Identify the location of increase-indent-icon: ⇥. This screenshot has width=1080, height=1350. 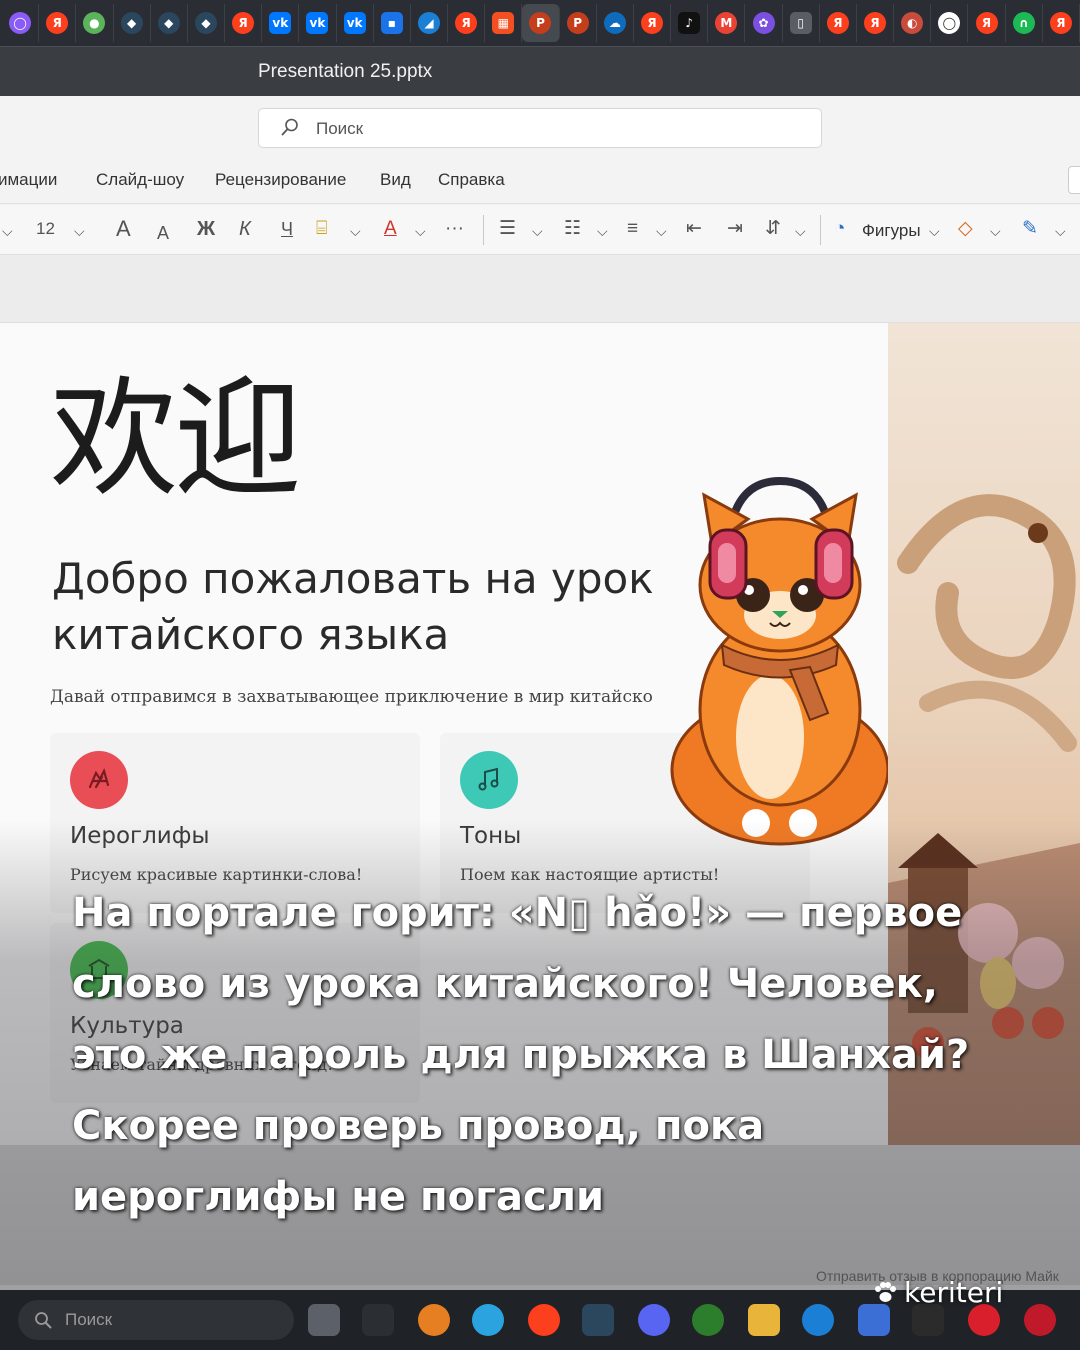
(735, 229).